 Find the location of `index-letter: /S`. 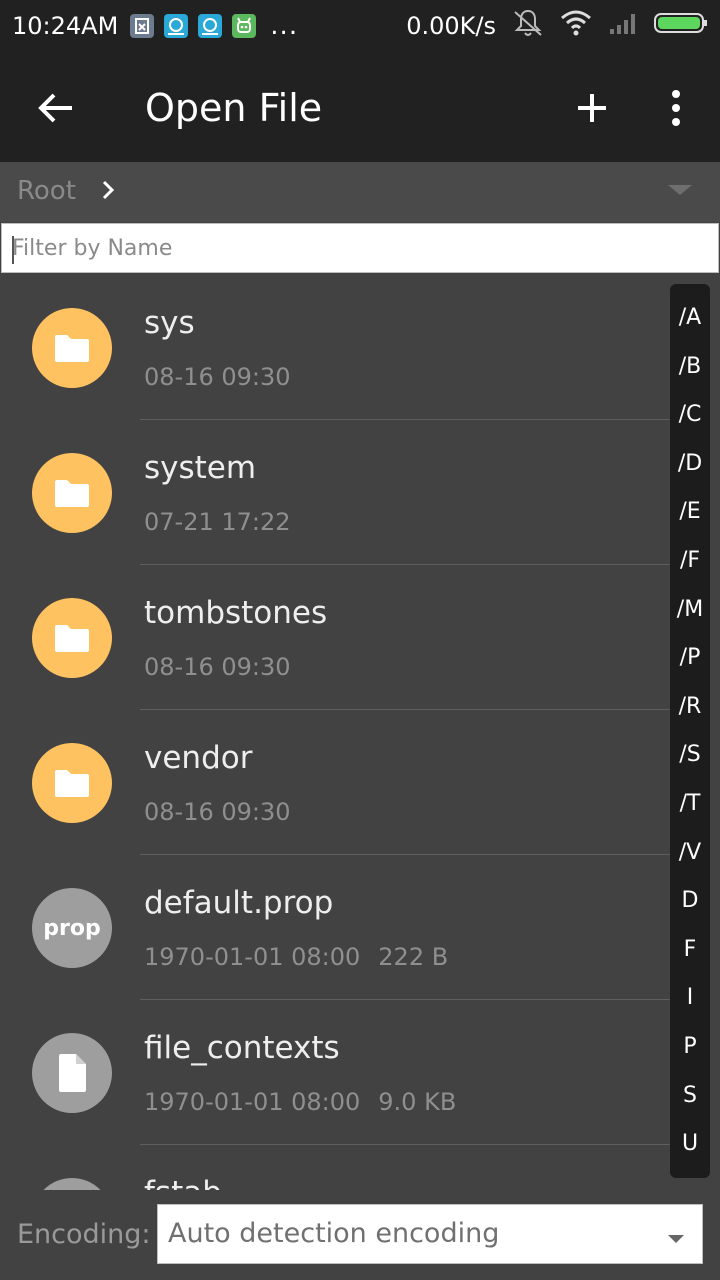

index-letter: /S is located at coordinates (689, 755).